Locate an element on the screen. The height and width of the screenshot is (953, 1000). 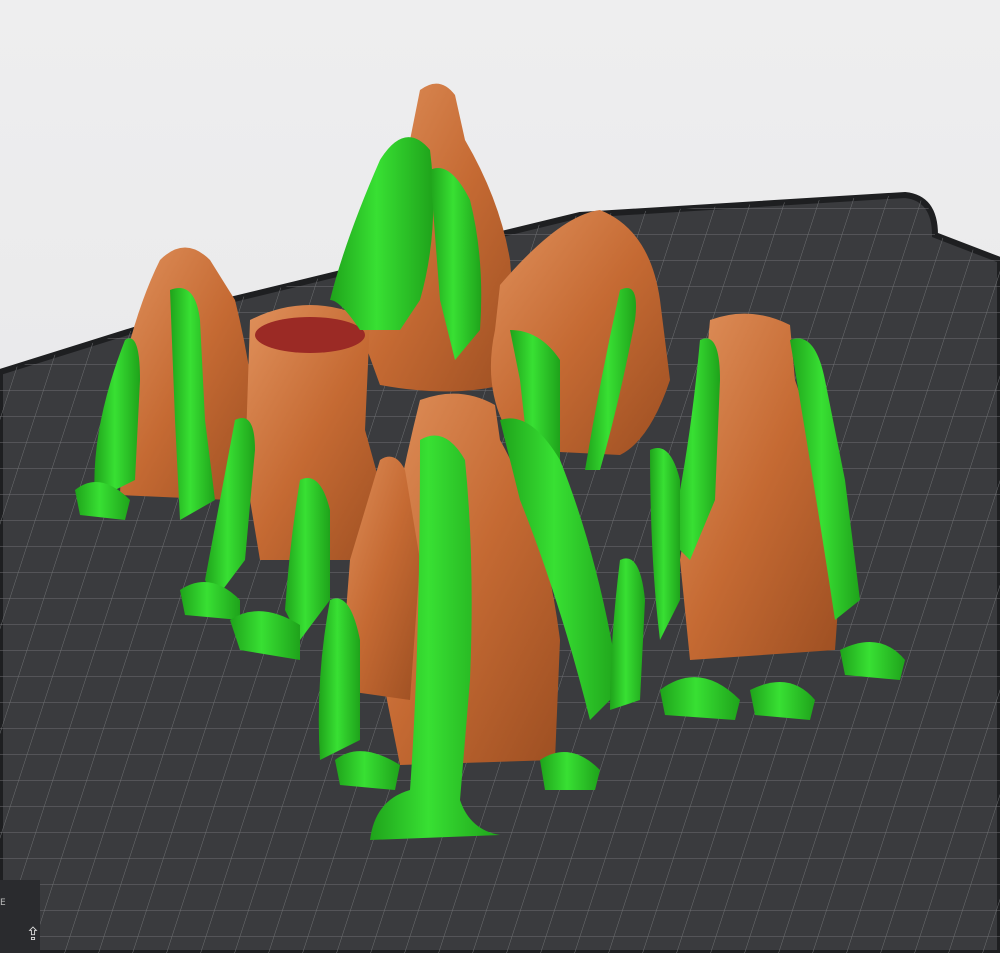
bed-mark-label: E is located at coordinates (3, 903).